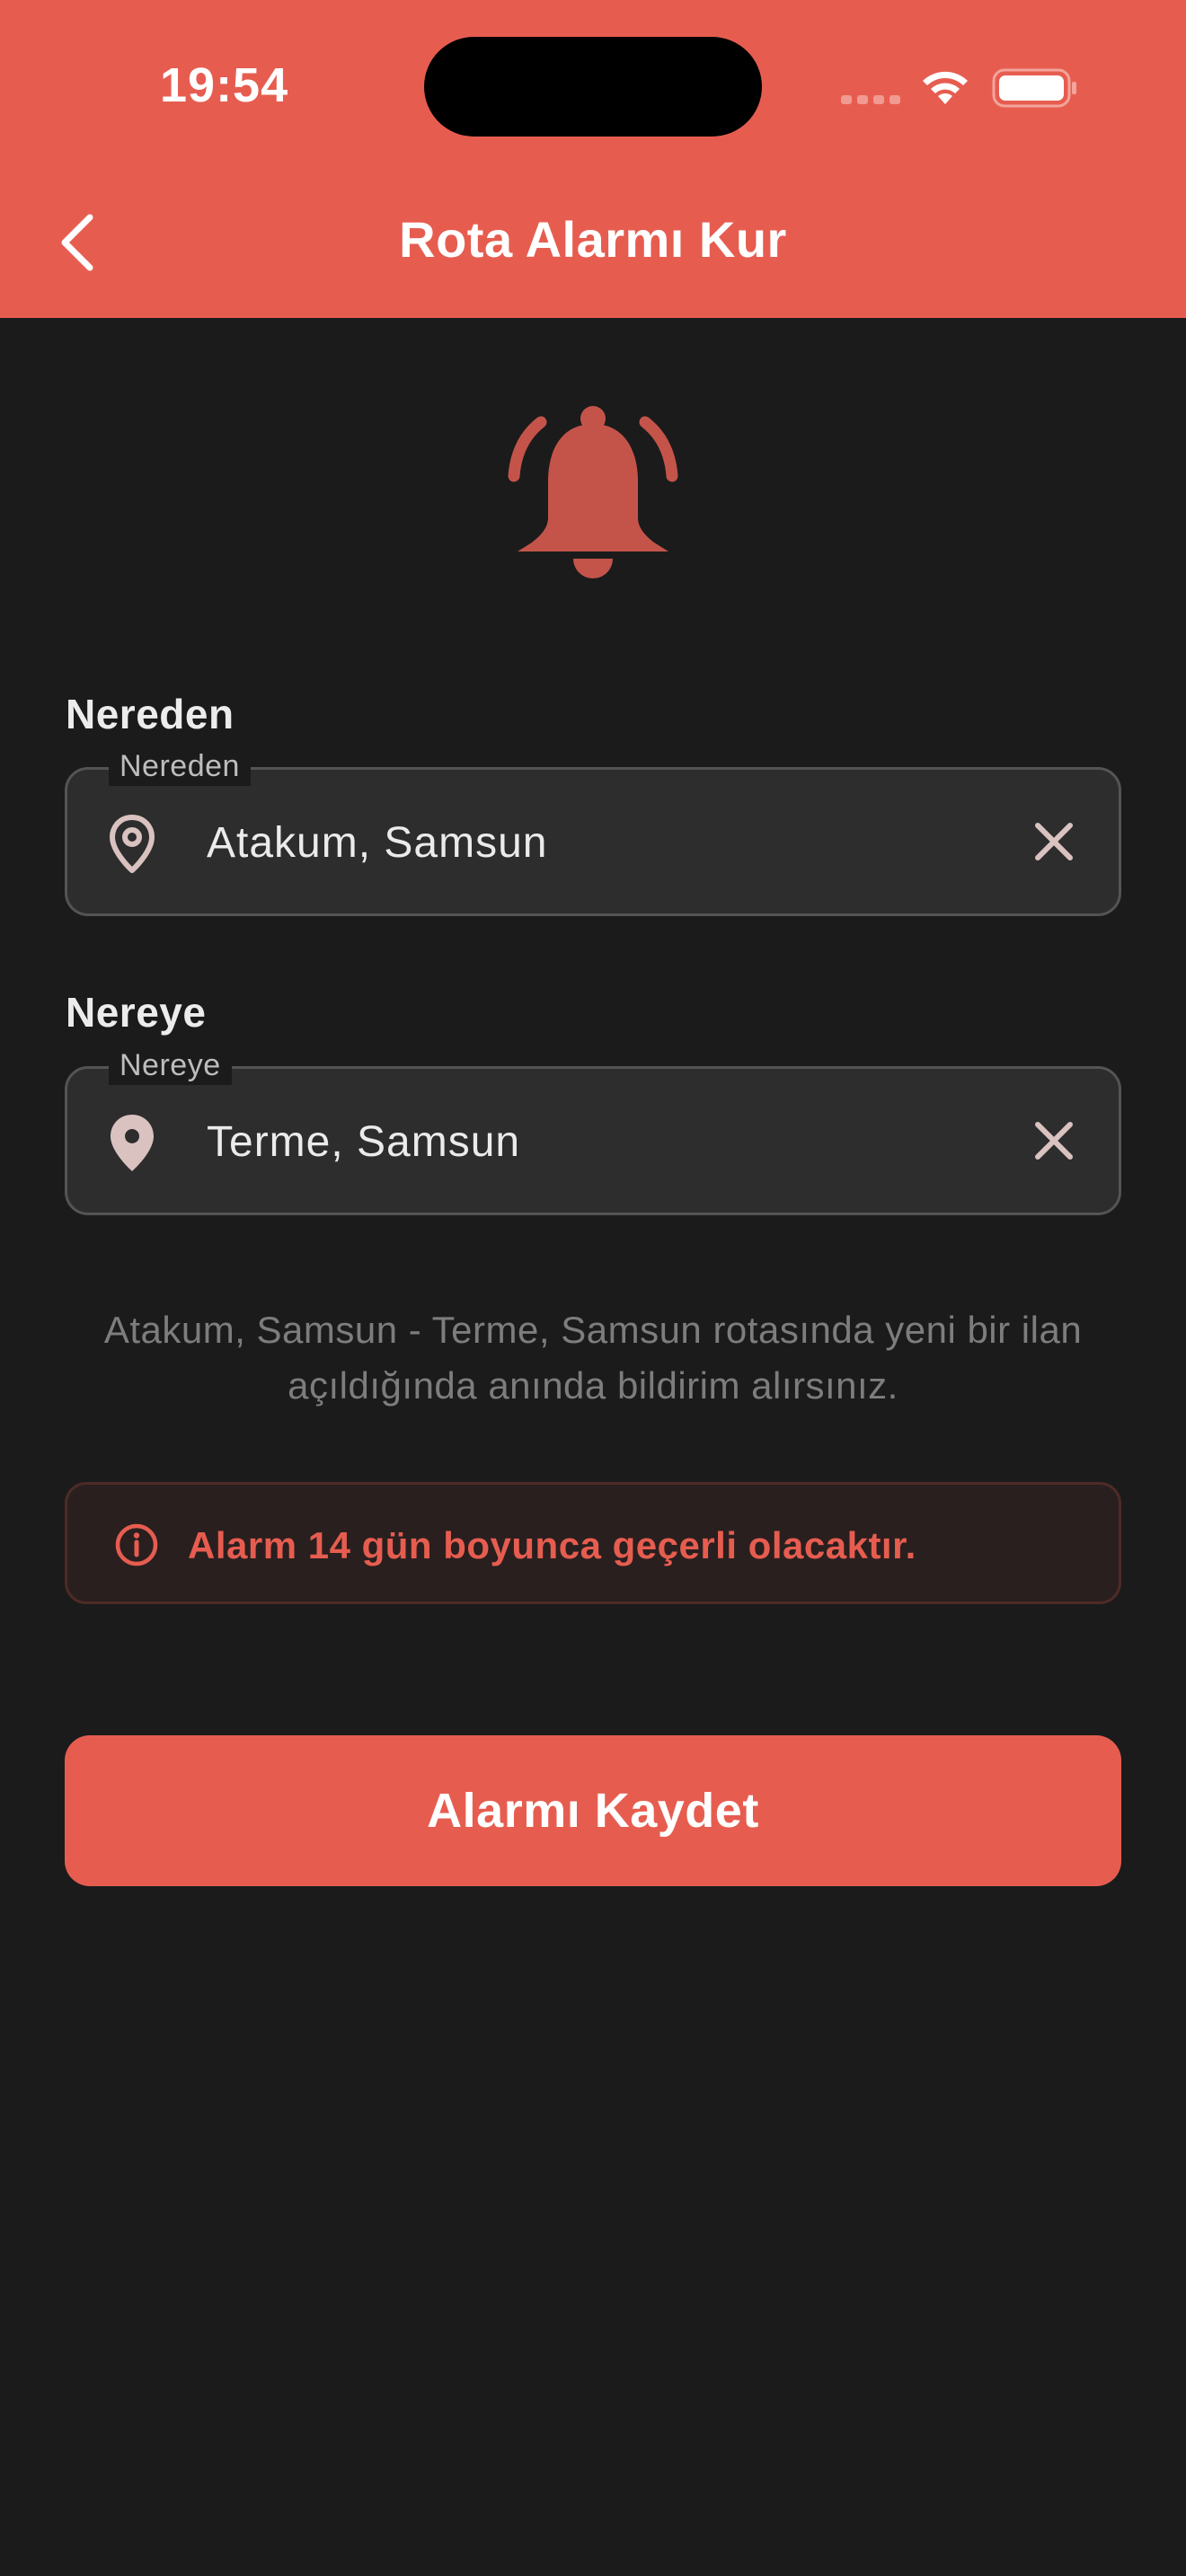 The image size is (1186, 2576). I want to click on app-header: 19:54 Rota Alarmı Kur, so click(593, 159).